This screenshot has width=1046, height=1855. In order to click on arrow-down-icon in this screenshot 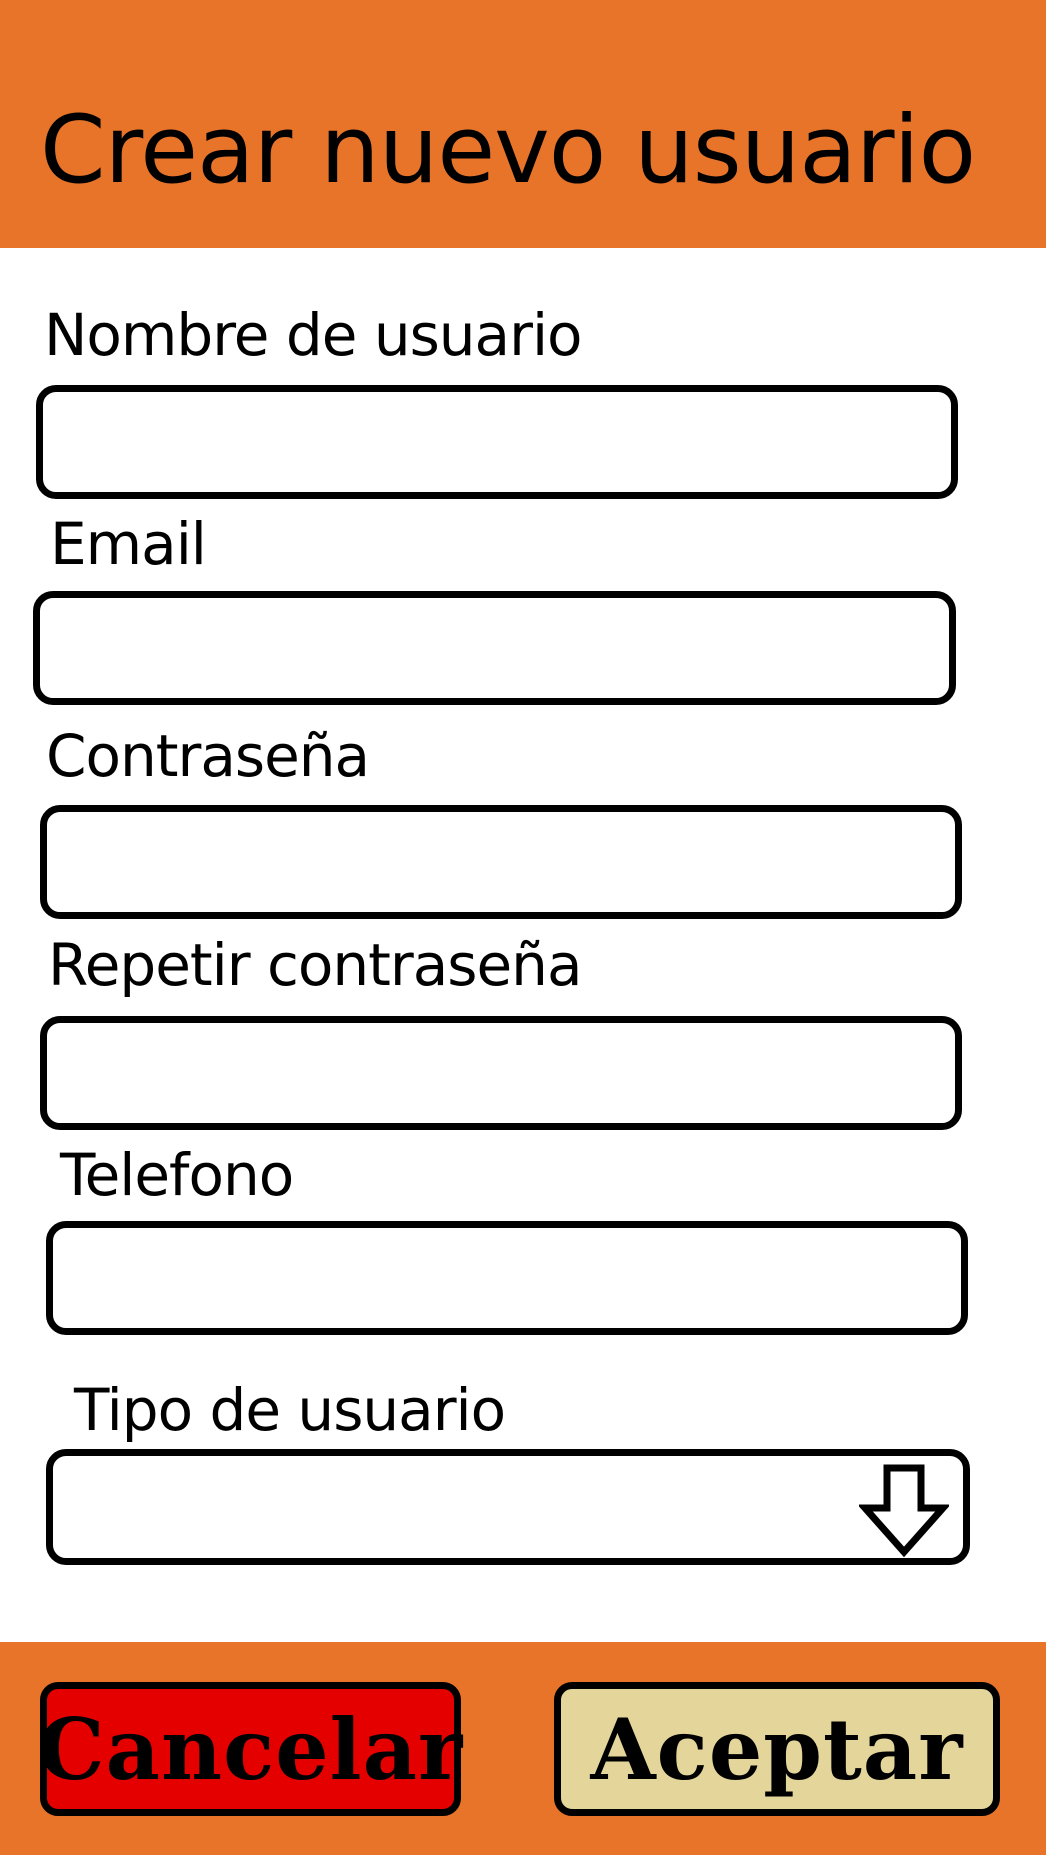, I will do `click(904, 1511)`.